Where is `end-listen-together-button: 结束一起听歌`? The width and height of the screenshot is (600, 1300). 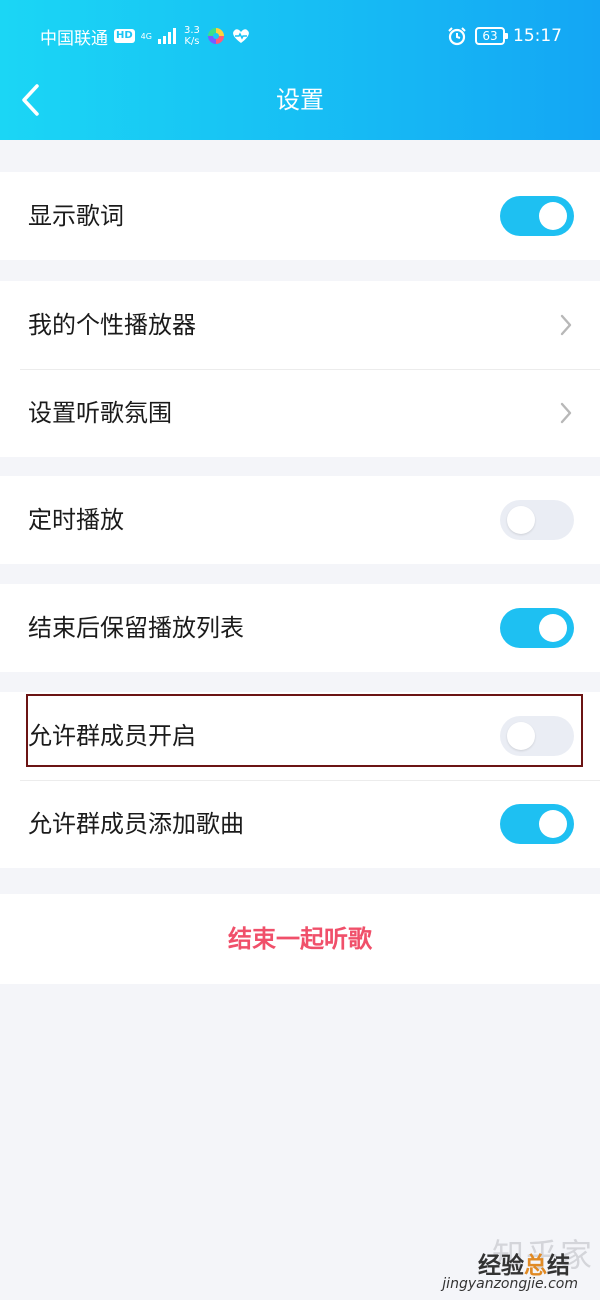
end-listen-together-button: 结束一起听歌 is located at coordinates (300, 939).